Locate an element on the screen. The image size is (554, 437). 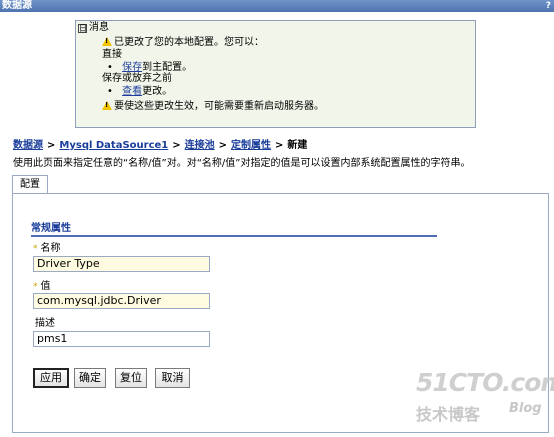
breadcrumb-mysql-datasource: Mysql DataSource1 is located at coordinates (113, 145).